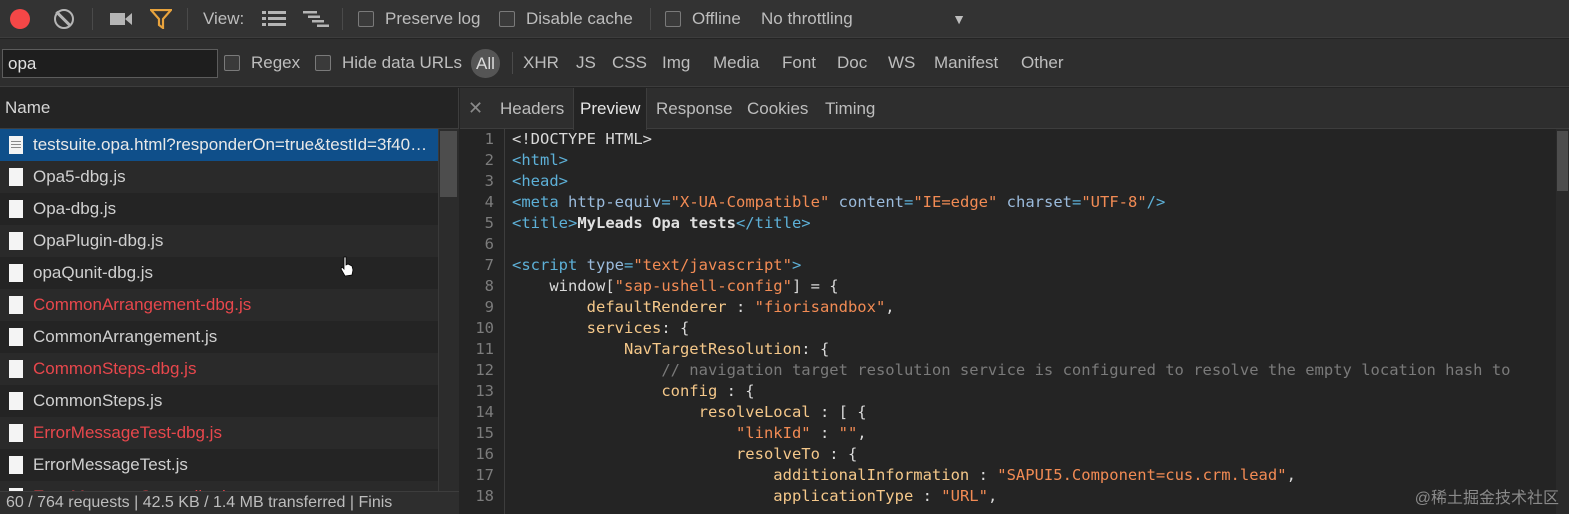 The image size is (1569, 514). Describe the element at coordinates (777, 454) in the screenshot. I see `code-token: resolveTo` at that location.